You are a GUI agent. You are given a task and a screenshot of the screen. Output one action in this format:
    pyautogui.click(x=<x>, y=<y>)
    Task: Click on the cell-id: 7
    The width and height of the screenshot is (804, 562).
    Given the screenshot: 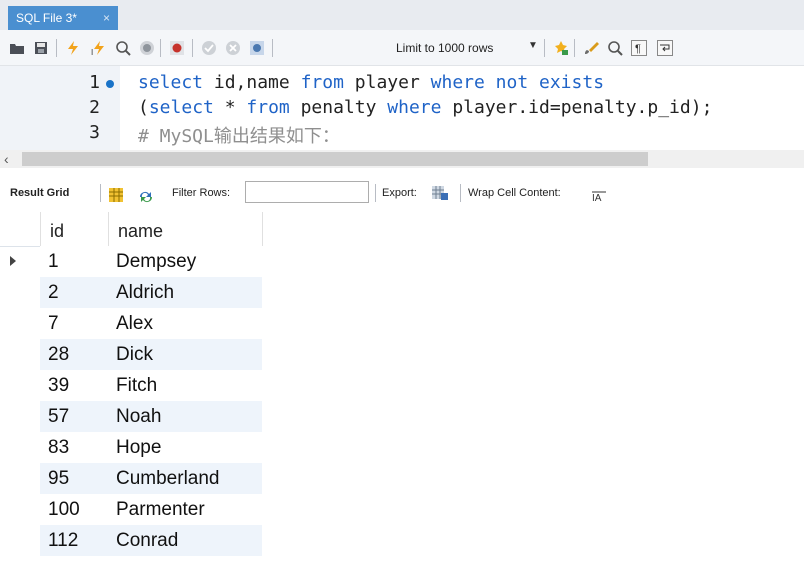 What is the action you would take?
    pyautogui.click(x=53, y=323)
    